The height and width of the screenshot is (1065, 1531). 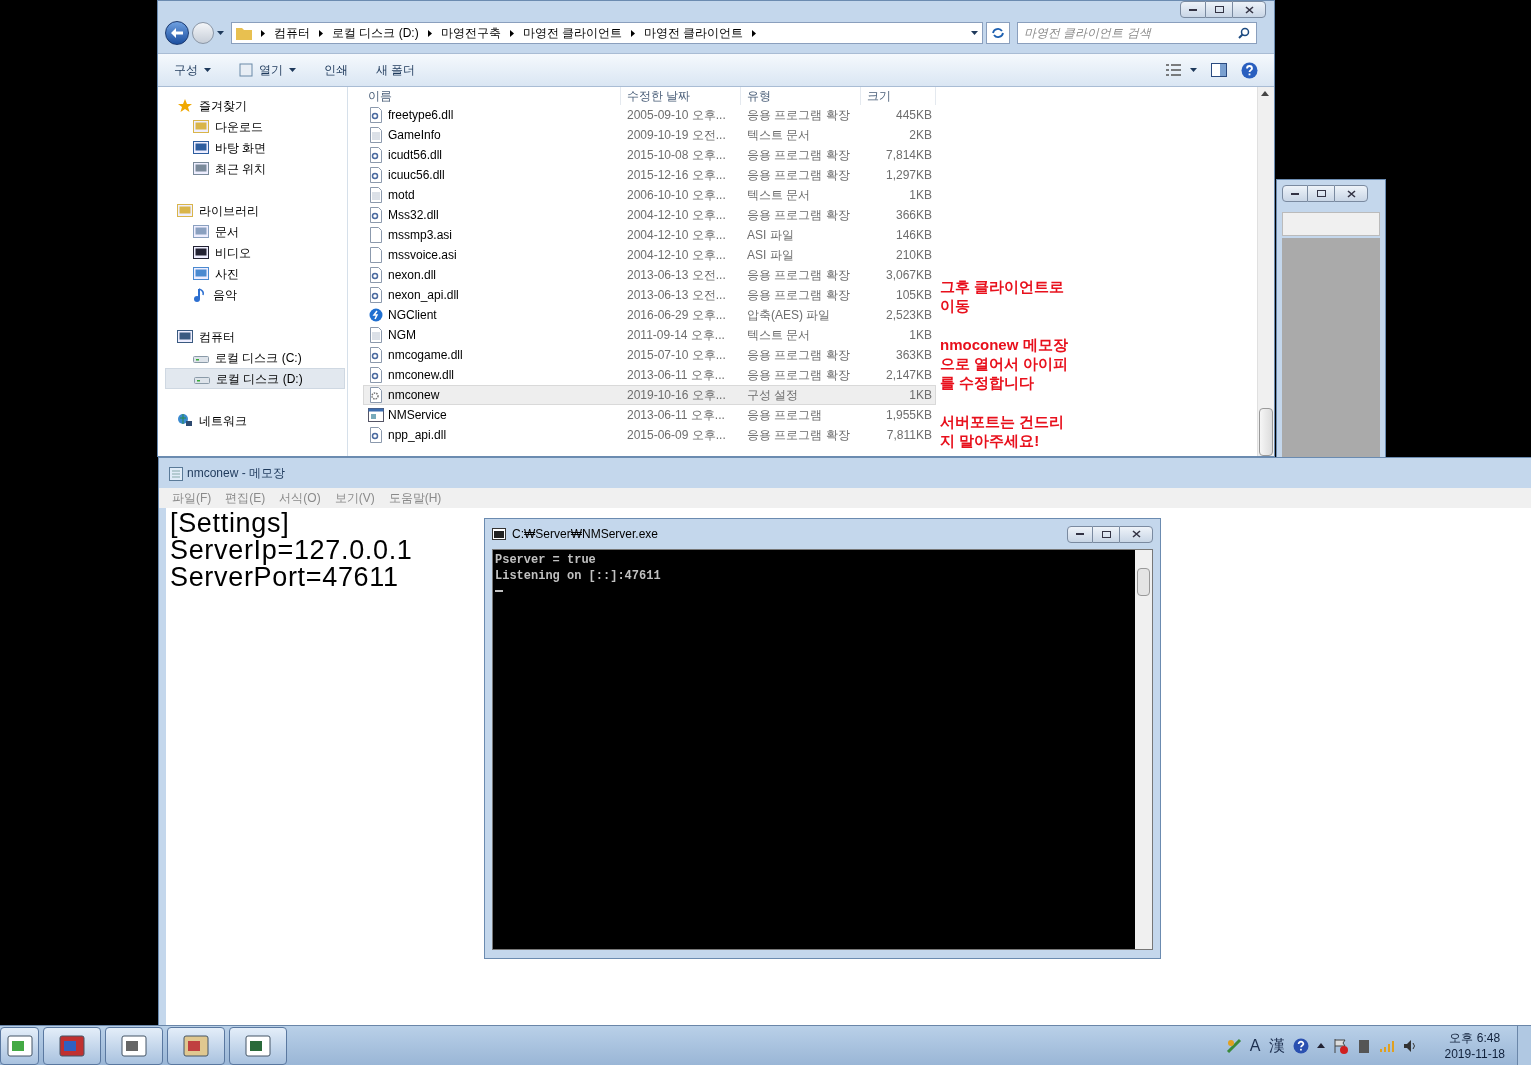 I want to click on column-header: 크기, so click(x=898, y=96).